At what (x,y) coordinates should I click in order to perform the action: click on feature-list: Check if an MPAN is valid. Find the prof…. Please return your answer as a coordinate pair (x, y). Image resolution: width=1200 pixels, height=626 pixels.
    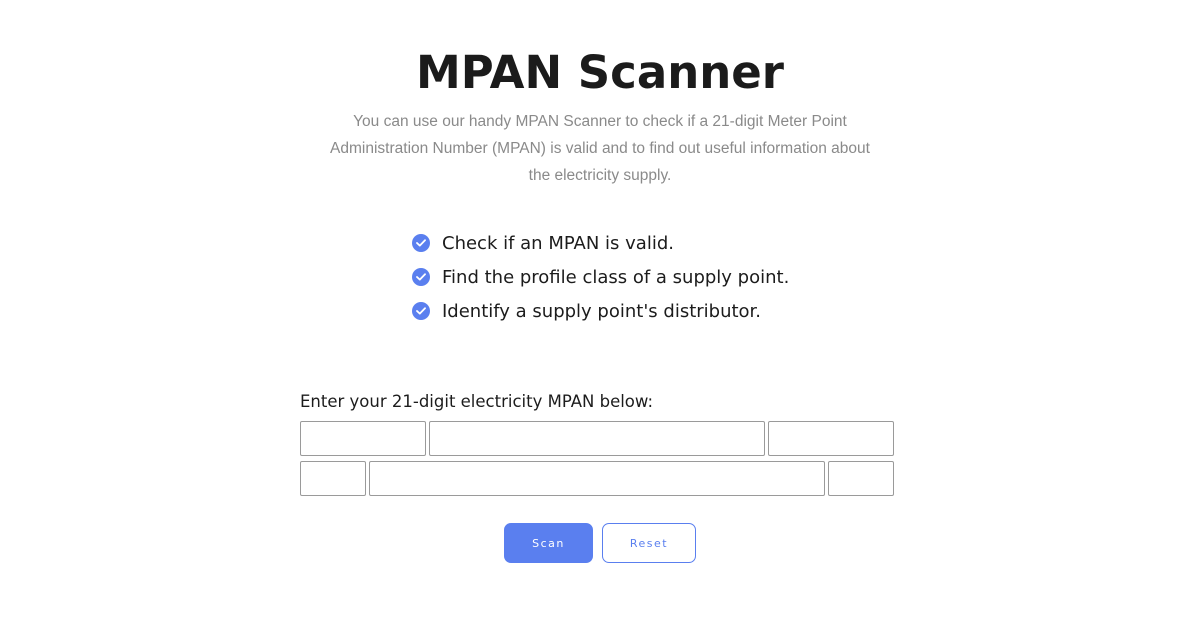
    Looking at the image, I should click on (600, 277).